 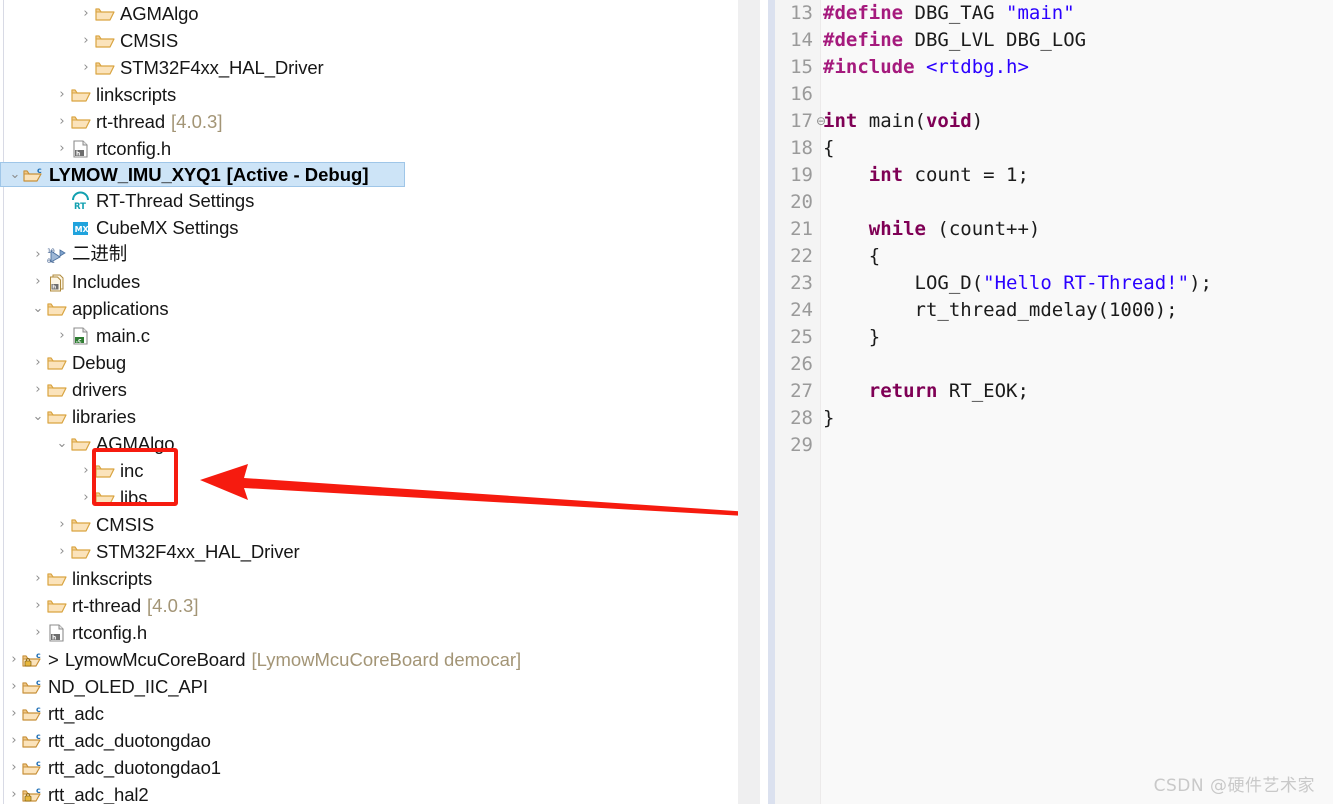 What do you see at coordinates (1086, 283) in the screenshot?
I see `code-token: "Hello RT-Thread!"` at bounding box center [1086, 283].